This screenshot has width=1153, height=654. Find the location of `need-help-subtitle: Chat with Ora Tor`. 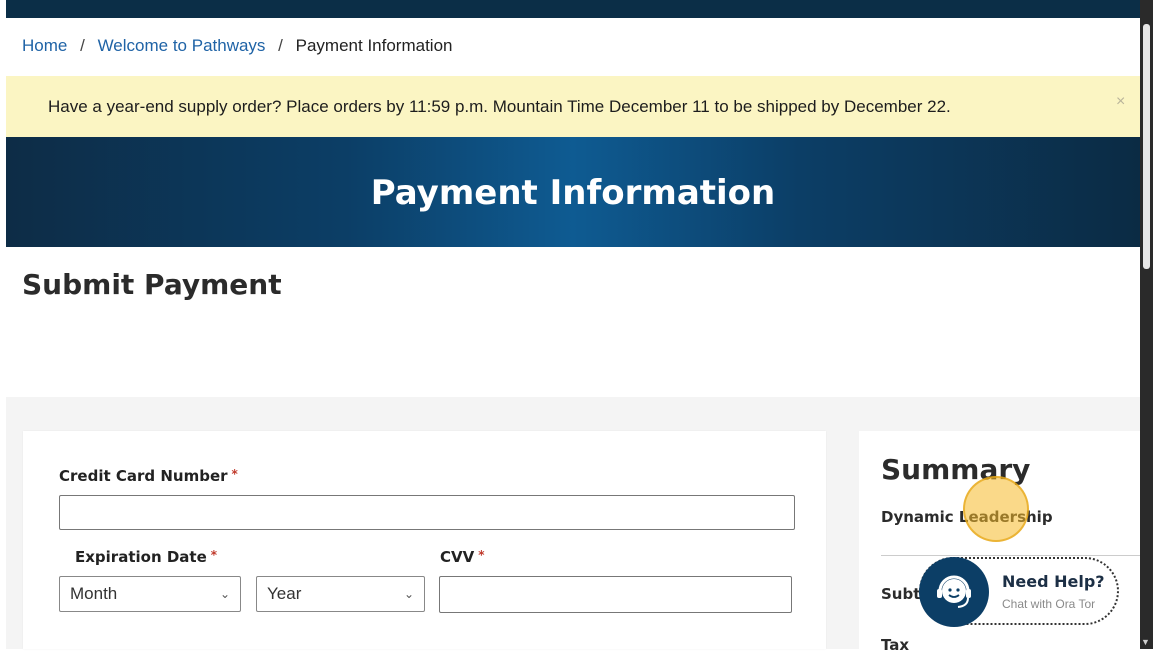

need-help-subtitle: Chat with Ora Tor is located at coordinates (1049, 604).